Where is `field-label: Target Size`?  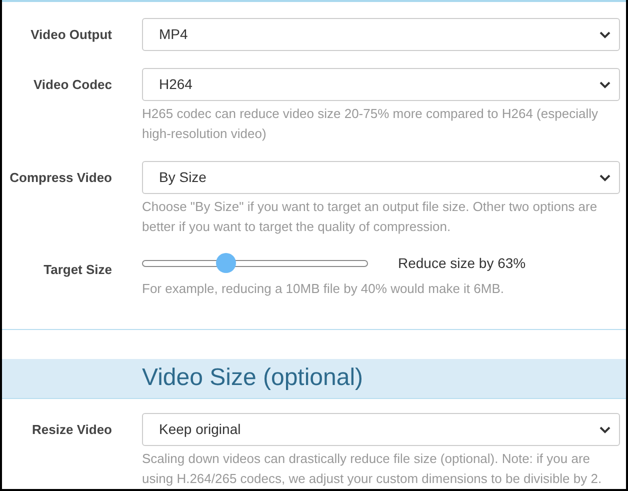
field-label: Target Size is located at coordinates (78, 270).